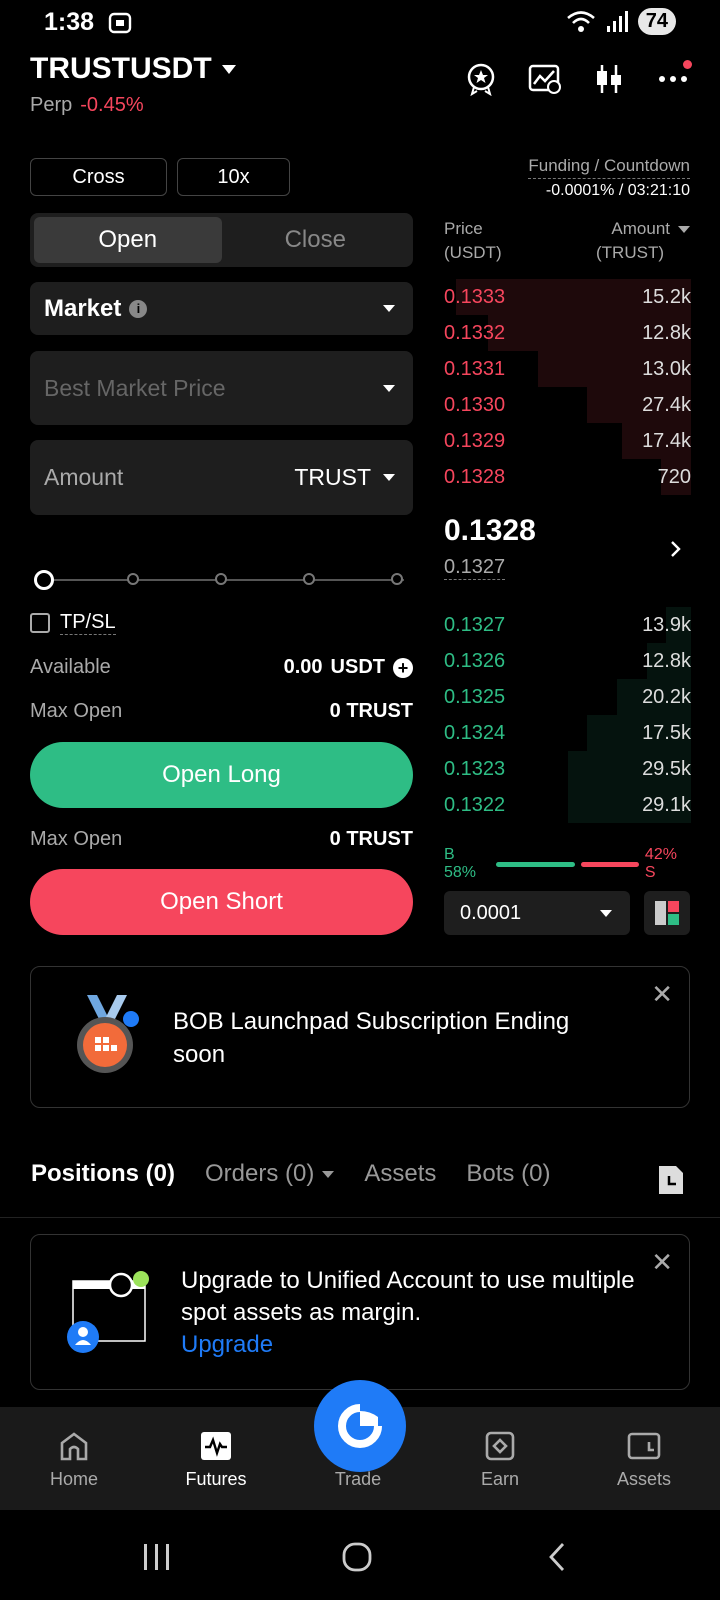 The image size is (720, 1600). I want to click on back-icon, so click(557, 1559).